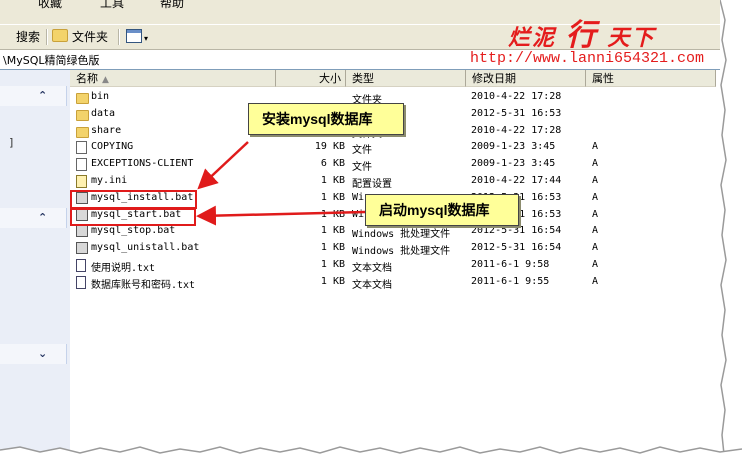 The image size is (742, 464). I want to click on watermark-url: http://www.lanni654321.com, so click(587, 58).